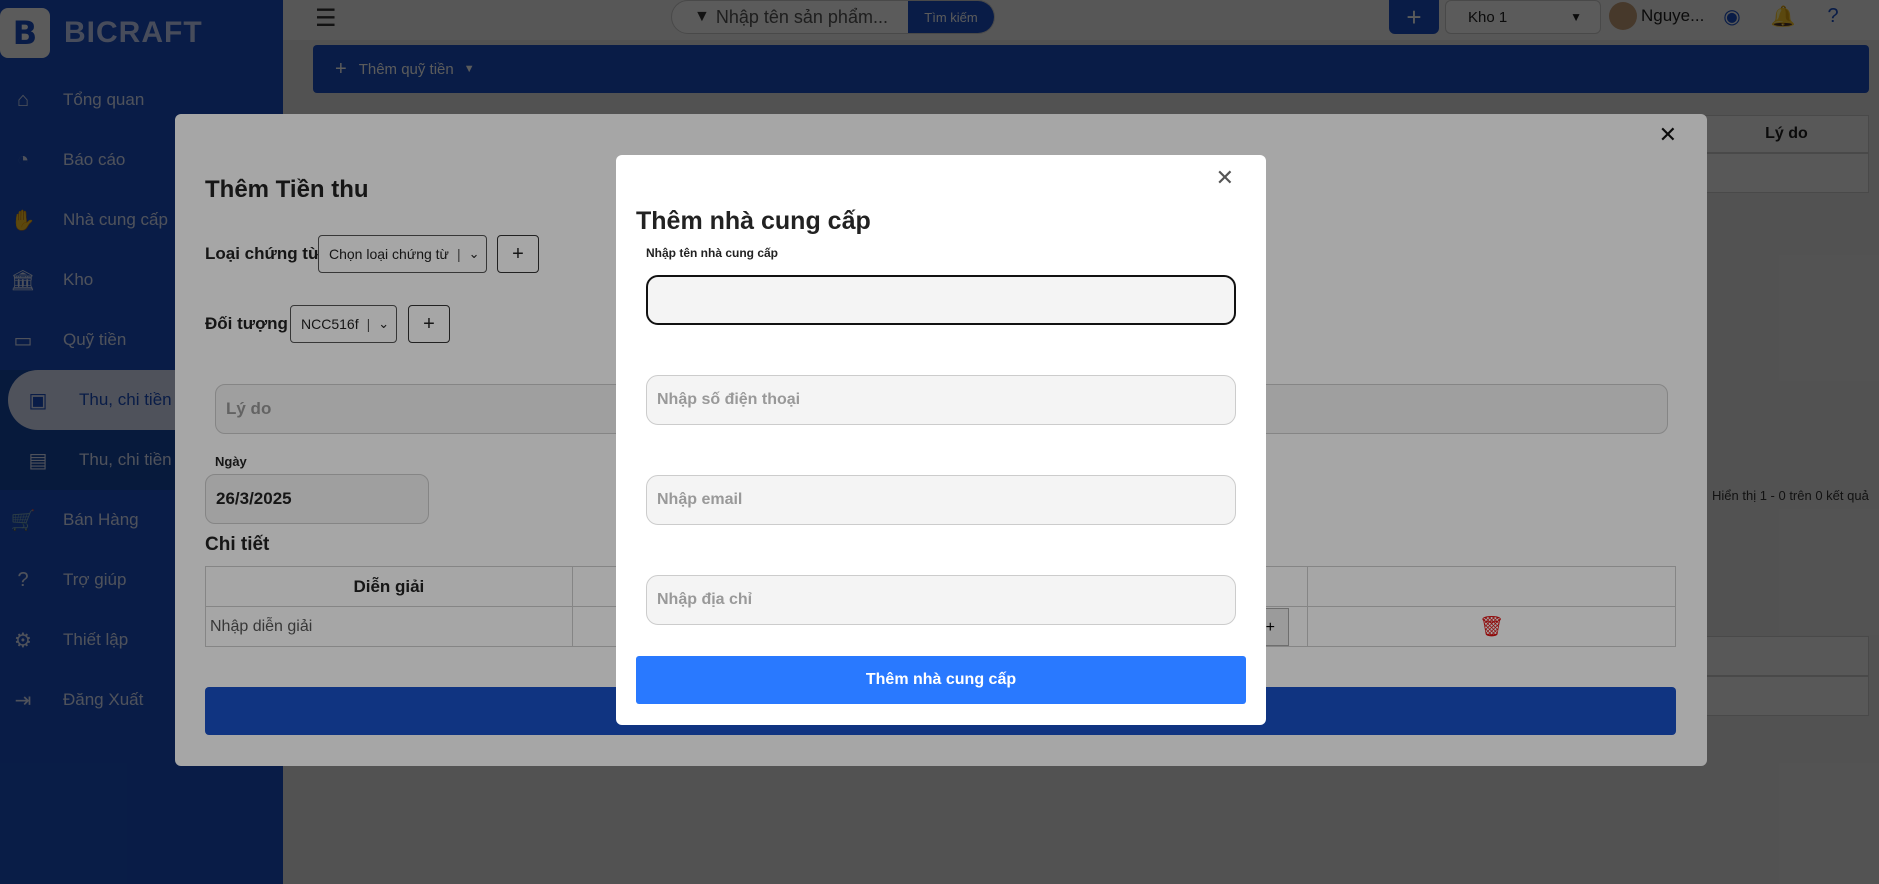 The height and width of the screenshot is (884, 1879). I want to click on phone-input: Nhập số điện thoại, so click(941, 400).